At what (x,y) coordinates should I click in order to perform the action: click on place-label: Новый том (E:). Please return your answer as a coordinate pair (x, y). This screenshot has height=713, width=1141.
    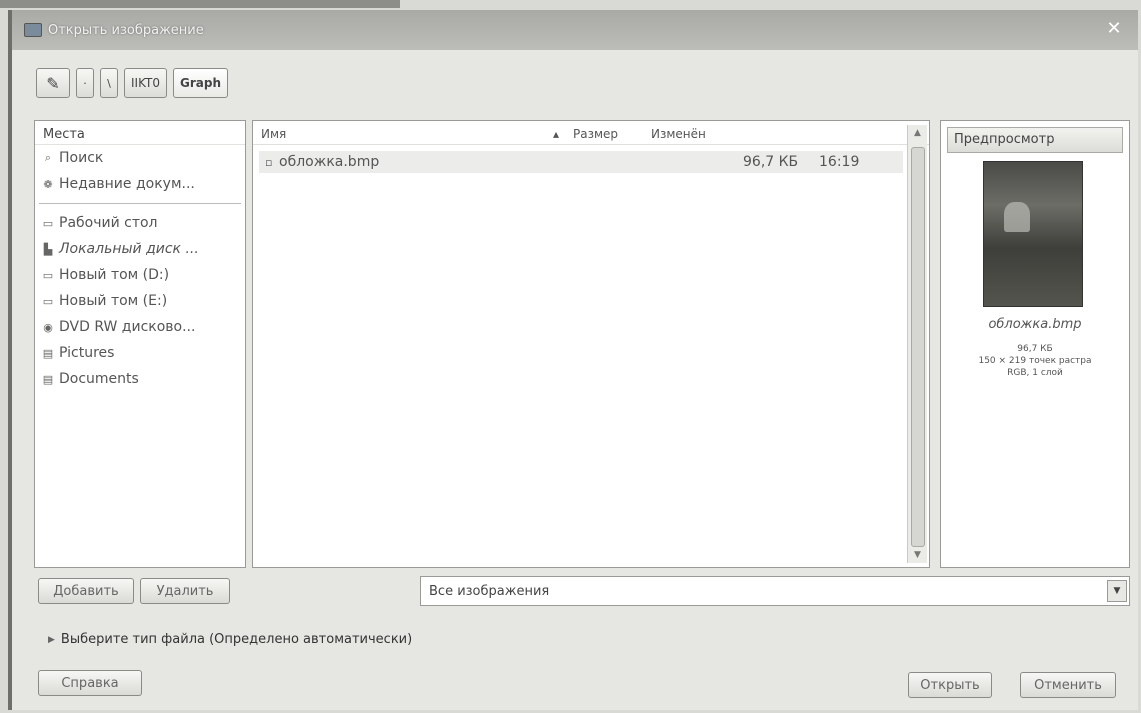
    Looking at the image, I should click on (113, 301).